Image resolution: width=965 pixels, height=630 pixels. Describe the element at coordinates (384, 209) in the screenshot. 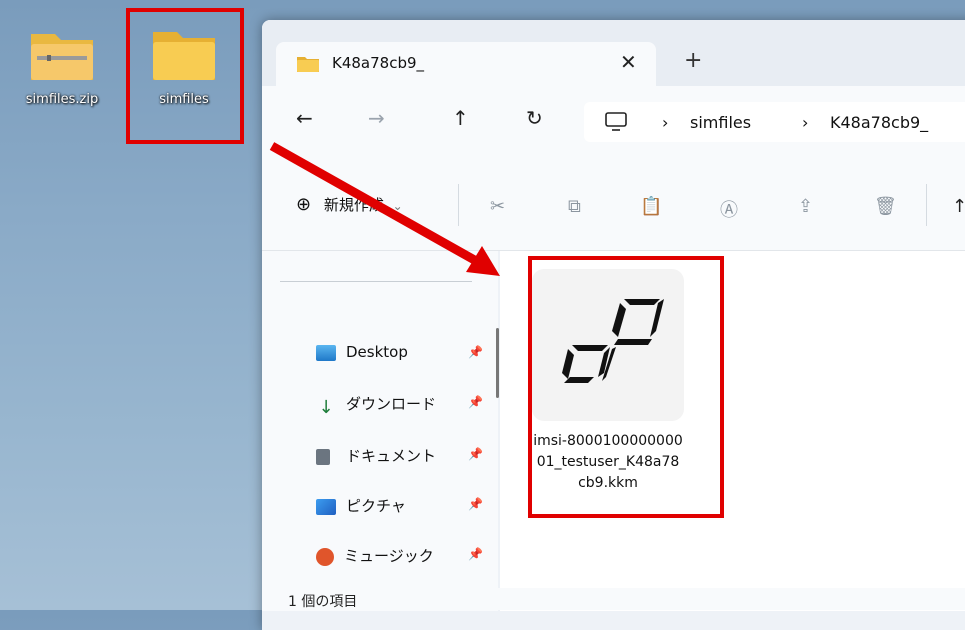

I see `arrow-annotation` at that location.